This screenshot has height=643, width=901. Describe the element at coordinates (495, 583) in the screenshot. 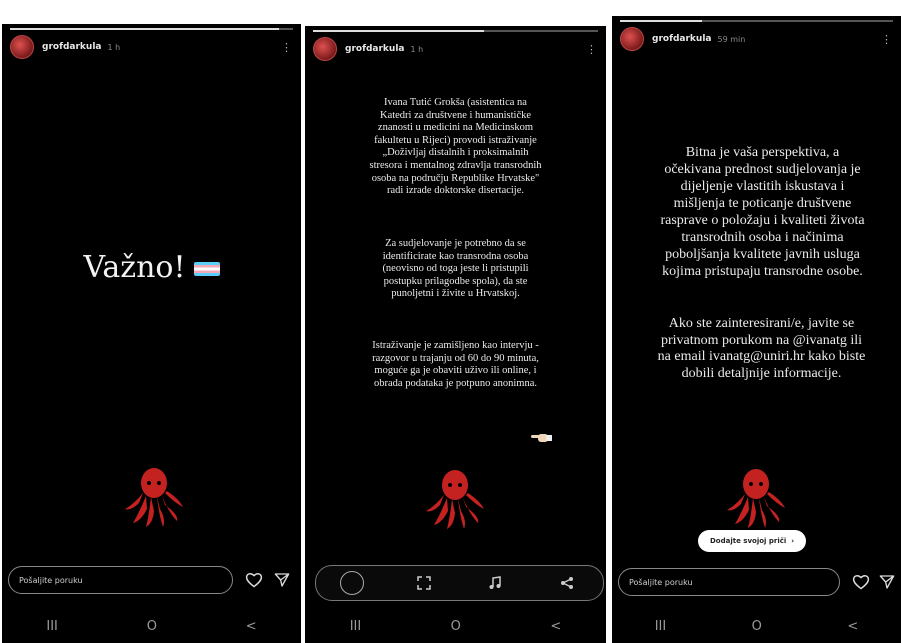

I see `music-icon` at that location.